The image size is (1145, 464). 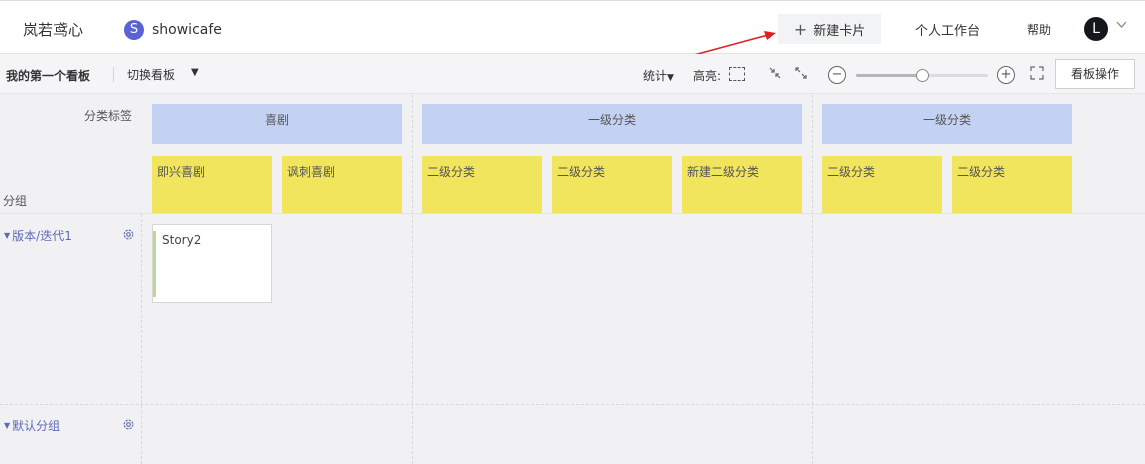 What do you see at coordinates (1121, 25) in the screenshot?
I see `chevron-down-icon` at bounding box center [1121, 25].